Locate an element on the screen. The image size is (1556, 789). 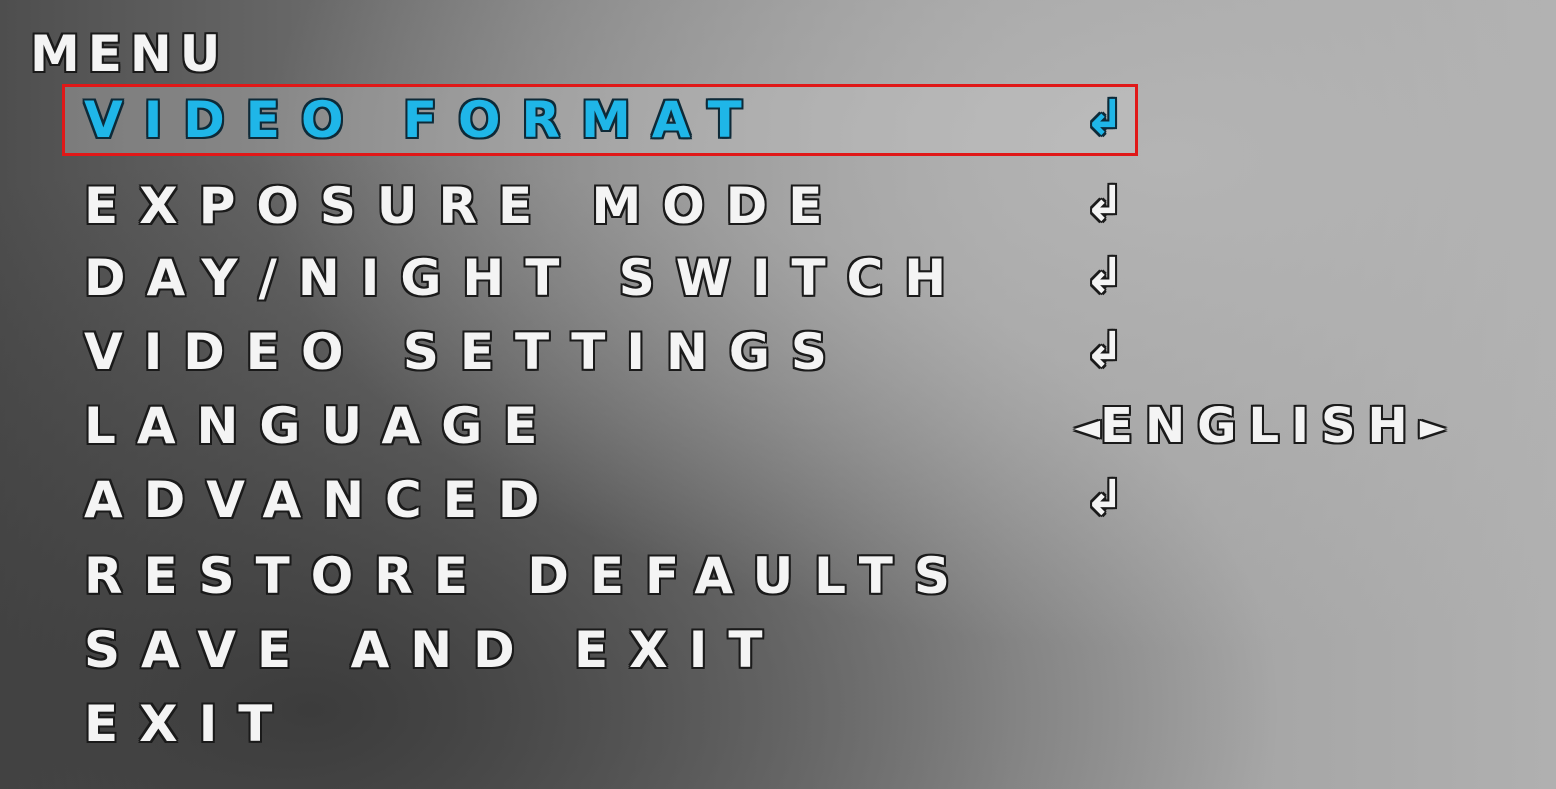
menu-item-restore-defaults: RESTORE DEFAULTS is located at coordinates (600, 576).